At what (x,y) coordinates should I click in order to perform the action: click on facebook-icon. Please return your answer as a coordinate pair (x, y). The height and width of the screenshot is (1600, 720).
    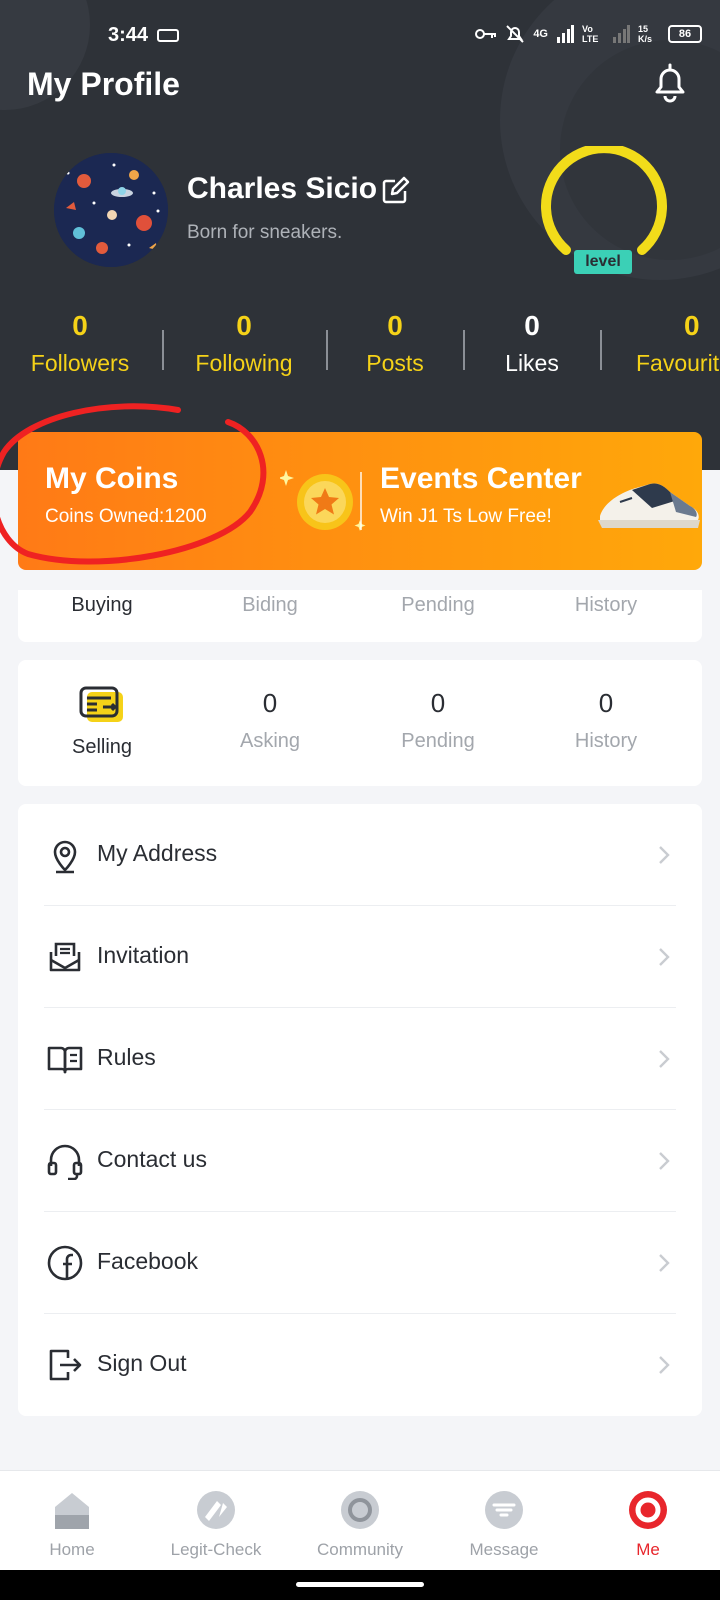
    Looking at the image, I should click on (65, 1263).